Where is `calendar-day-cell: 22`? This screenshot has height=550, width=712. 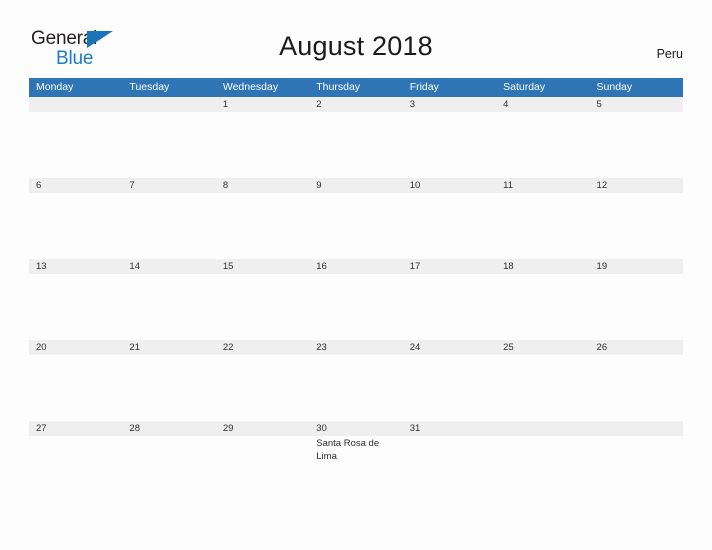 calendar-day-cell: 22 is located at coordinates (262, 380).